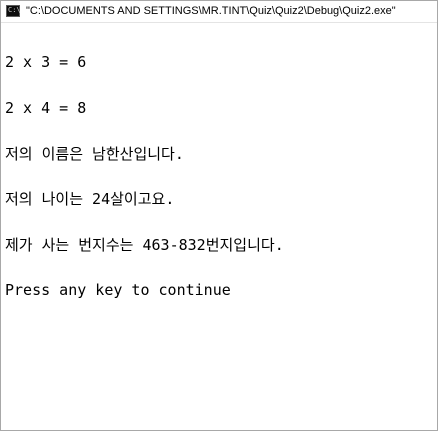 The image size is (438, 431). I want to click on console-app-icon: C:\, so click(13, 11).